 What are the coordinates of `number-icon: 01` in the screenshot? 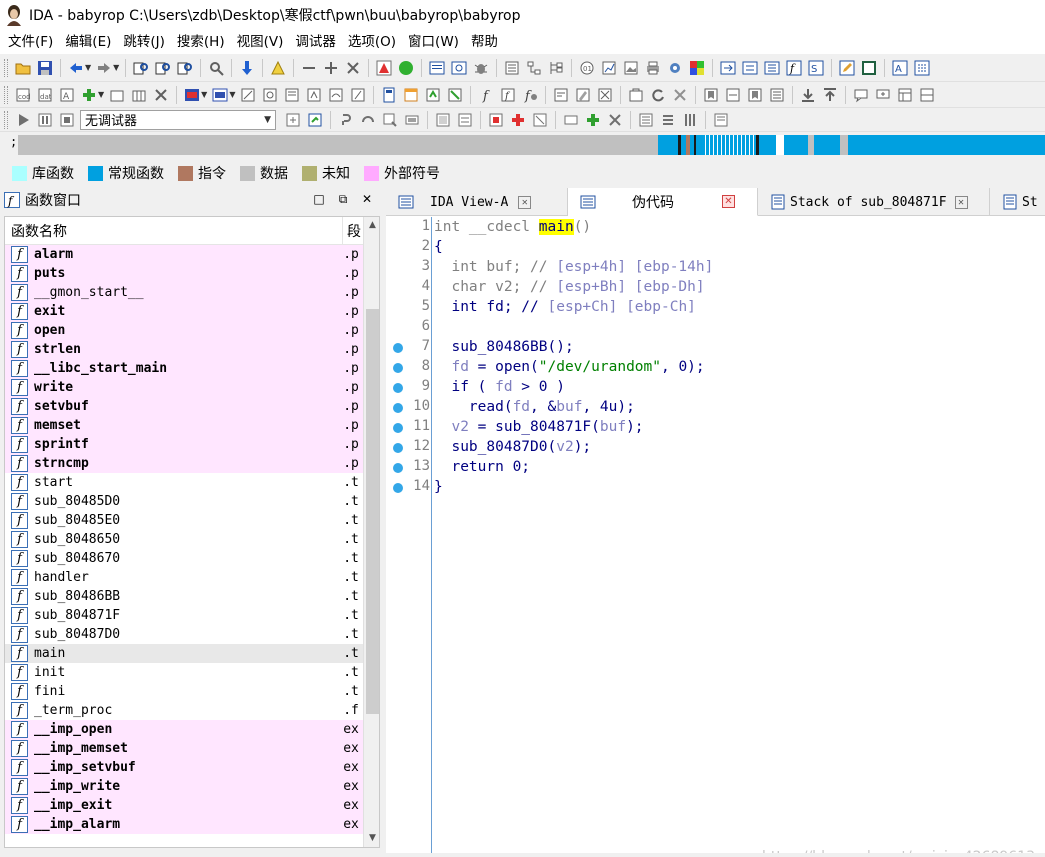 It's located at (587, 68).